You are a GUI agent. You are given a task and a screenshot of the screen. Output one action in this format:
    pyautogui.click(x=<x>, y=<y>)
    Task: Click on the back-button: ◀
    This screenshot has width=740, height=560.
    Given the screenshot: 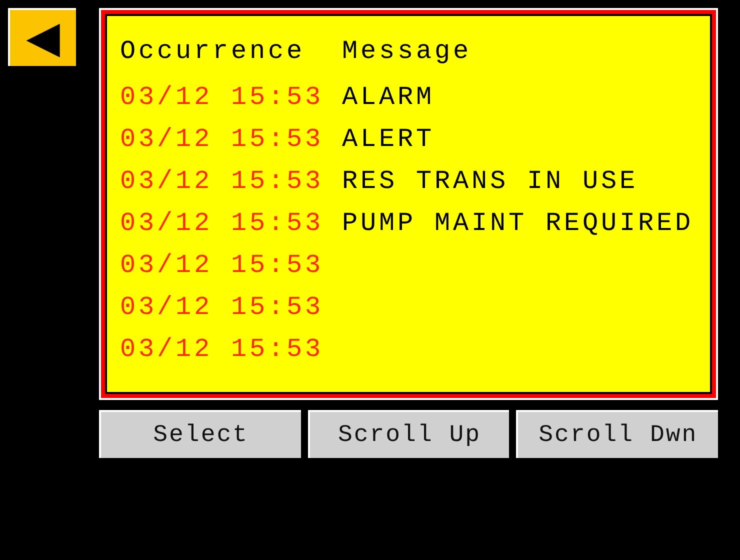 What is the action you would take?
    pyautogui.click(x=42, y=37)
    